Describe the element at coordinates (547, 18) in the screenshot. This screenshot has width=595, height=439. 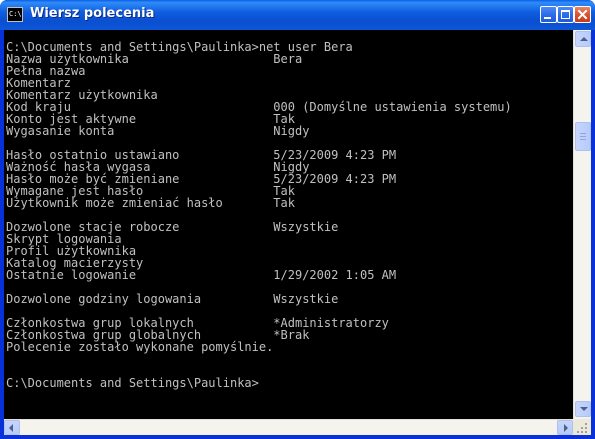
I see `minimize-icon` at that location.